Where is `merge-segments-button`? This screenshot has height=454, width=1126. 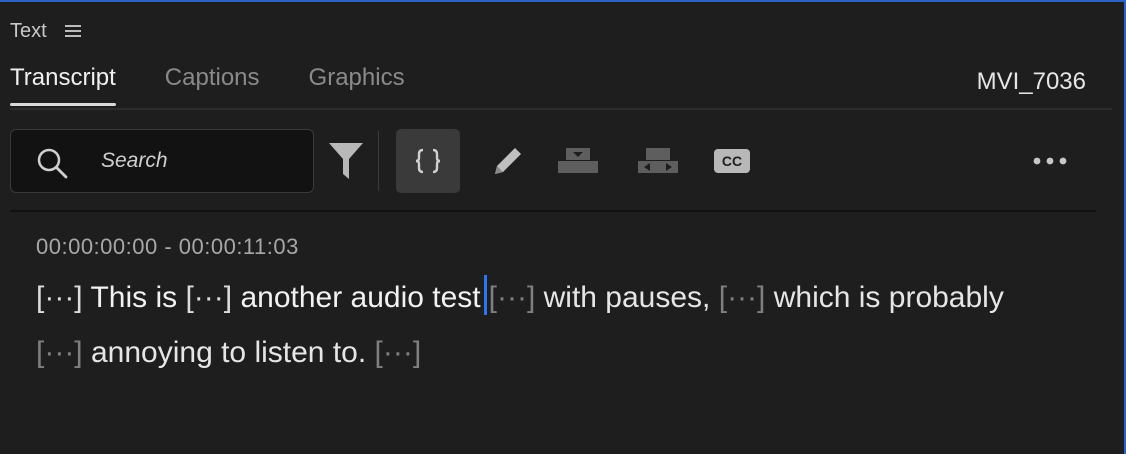
merge-segments-button is located at coordinates (578, 161).